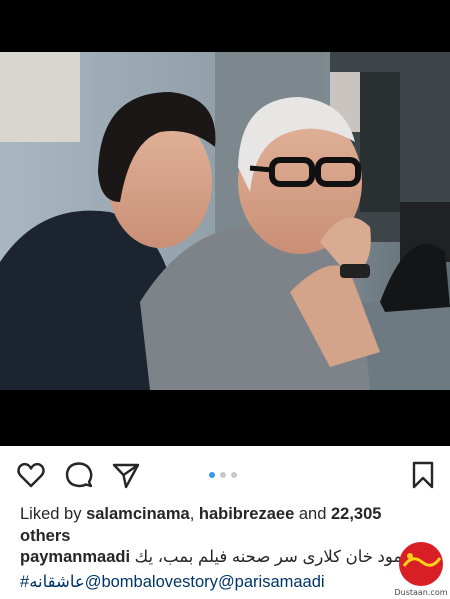 This screenshot has width=450, height=599. I want to click on caption-mention: @bombalovestory, so click(151, 582).